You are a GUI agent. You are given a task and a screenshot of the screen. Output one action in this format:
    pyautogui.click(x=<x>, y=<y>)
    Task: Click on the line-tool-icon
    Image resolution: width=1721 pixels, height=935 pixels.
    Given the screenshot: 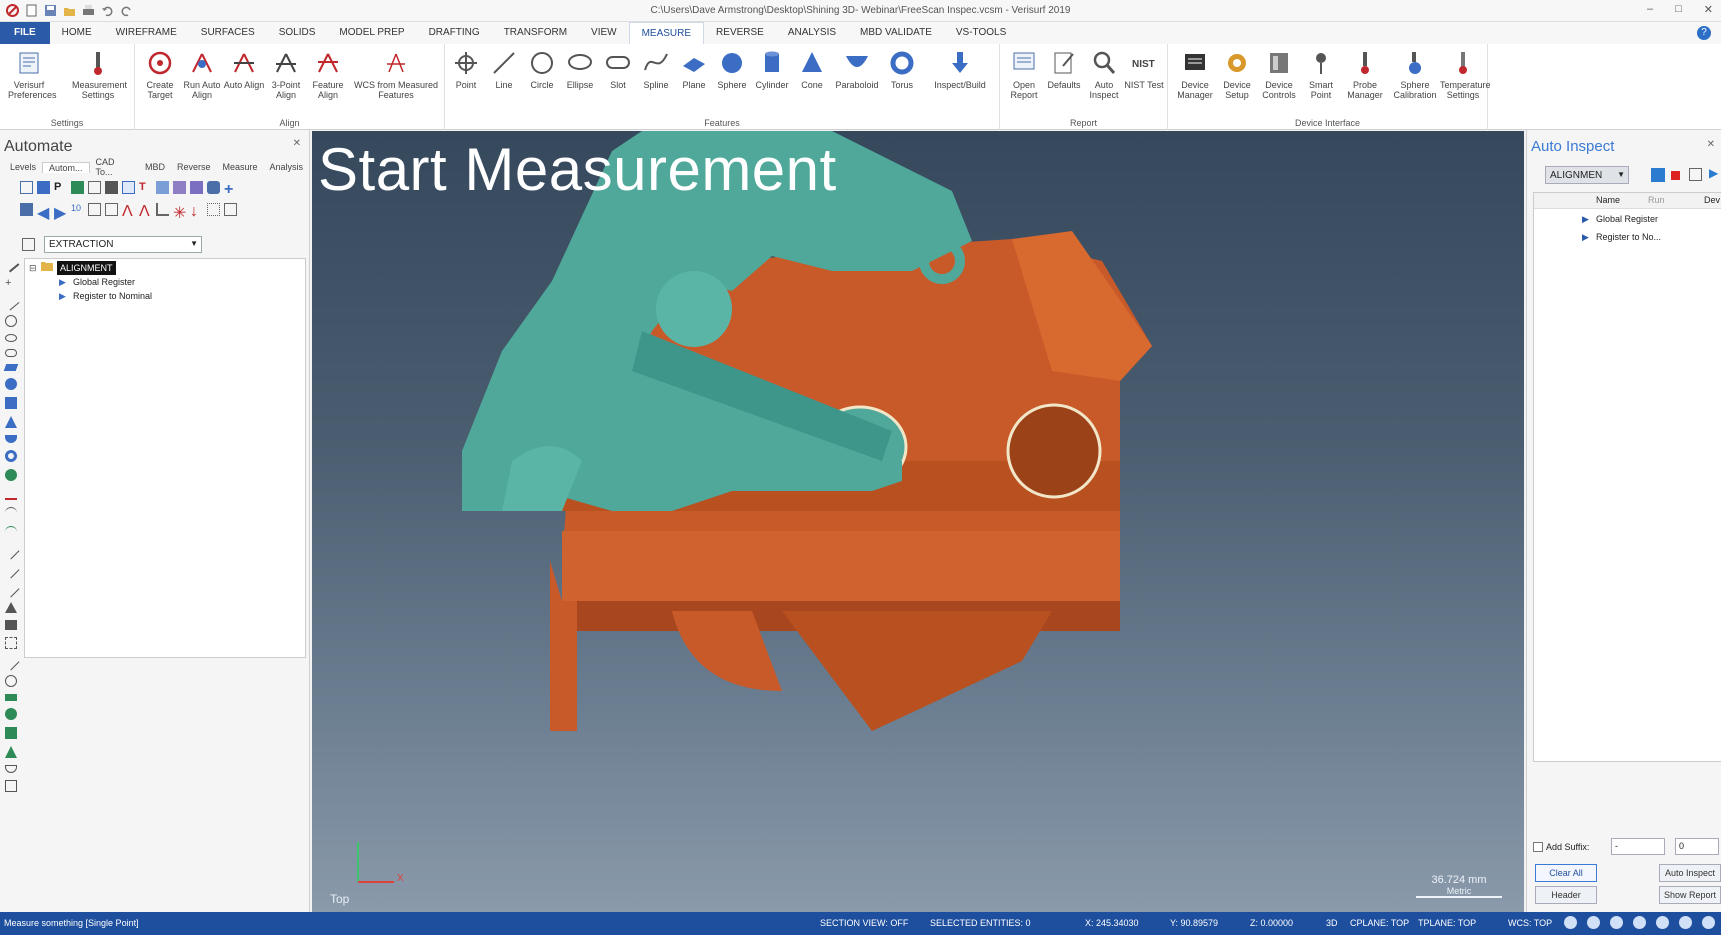 What is the action you would take?
    pyautogui.click(x=11, y=302)
    